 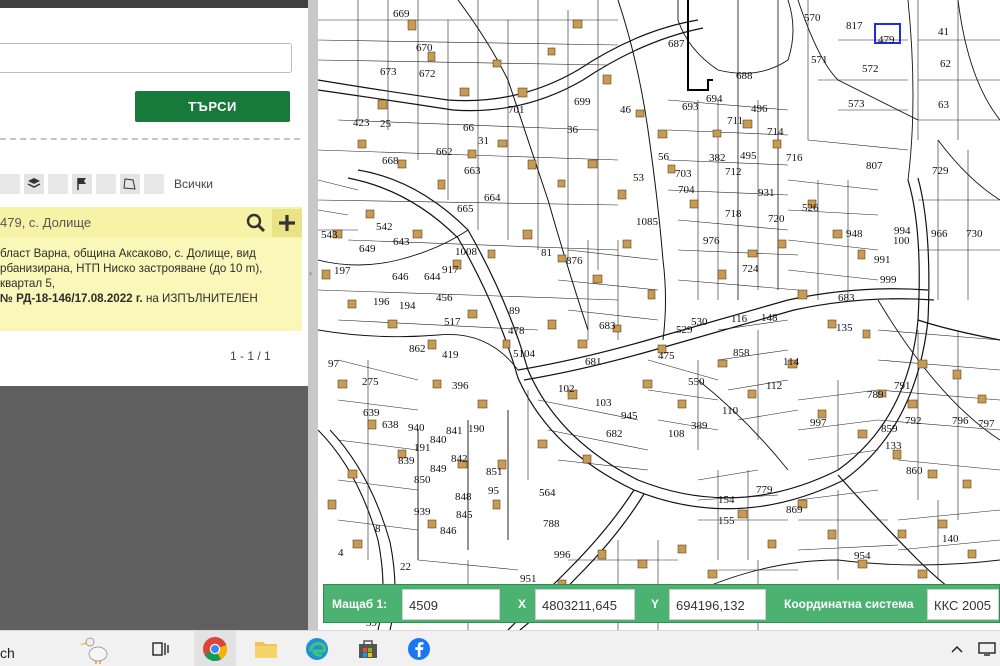 What do you see at coordinates (405, 567) in the screenshot?
I see `parcel-number-label: 22` at bounding box center [405, 567].